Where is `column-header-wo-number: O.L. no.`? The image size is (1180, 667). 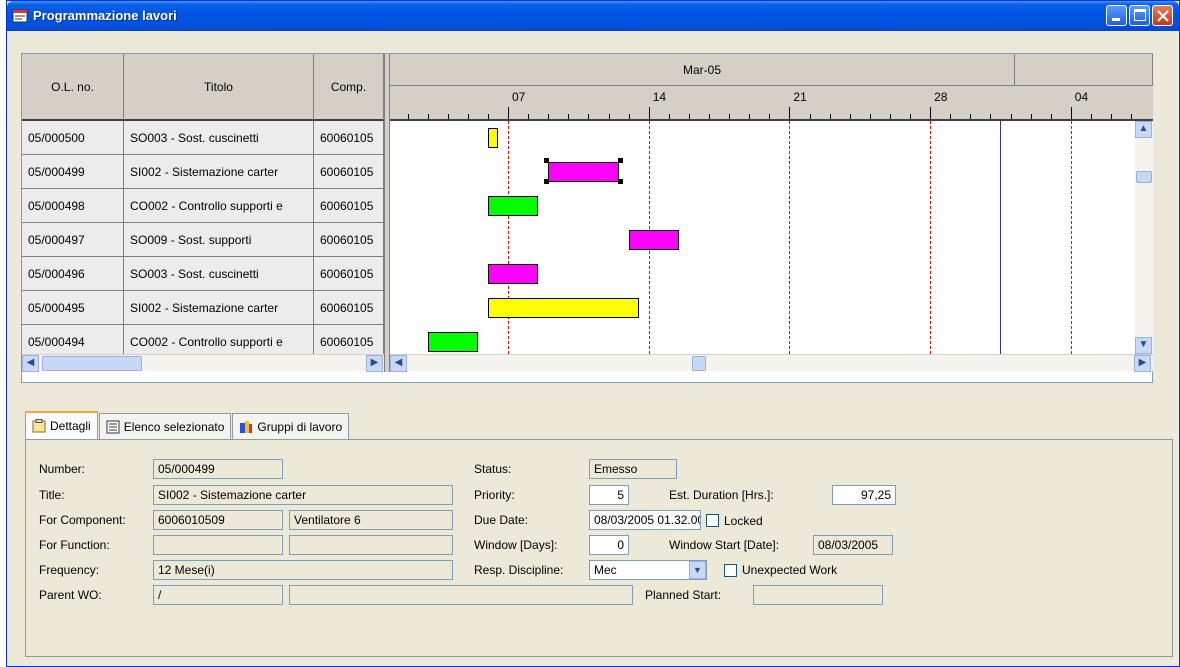
column-header-wo-number: O.L. no. is located at coordinates (73, 87).